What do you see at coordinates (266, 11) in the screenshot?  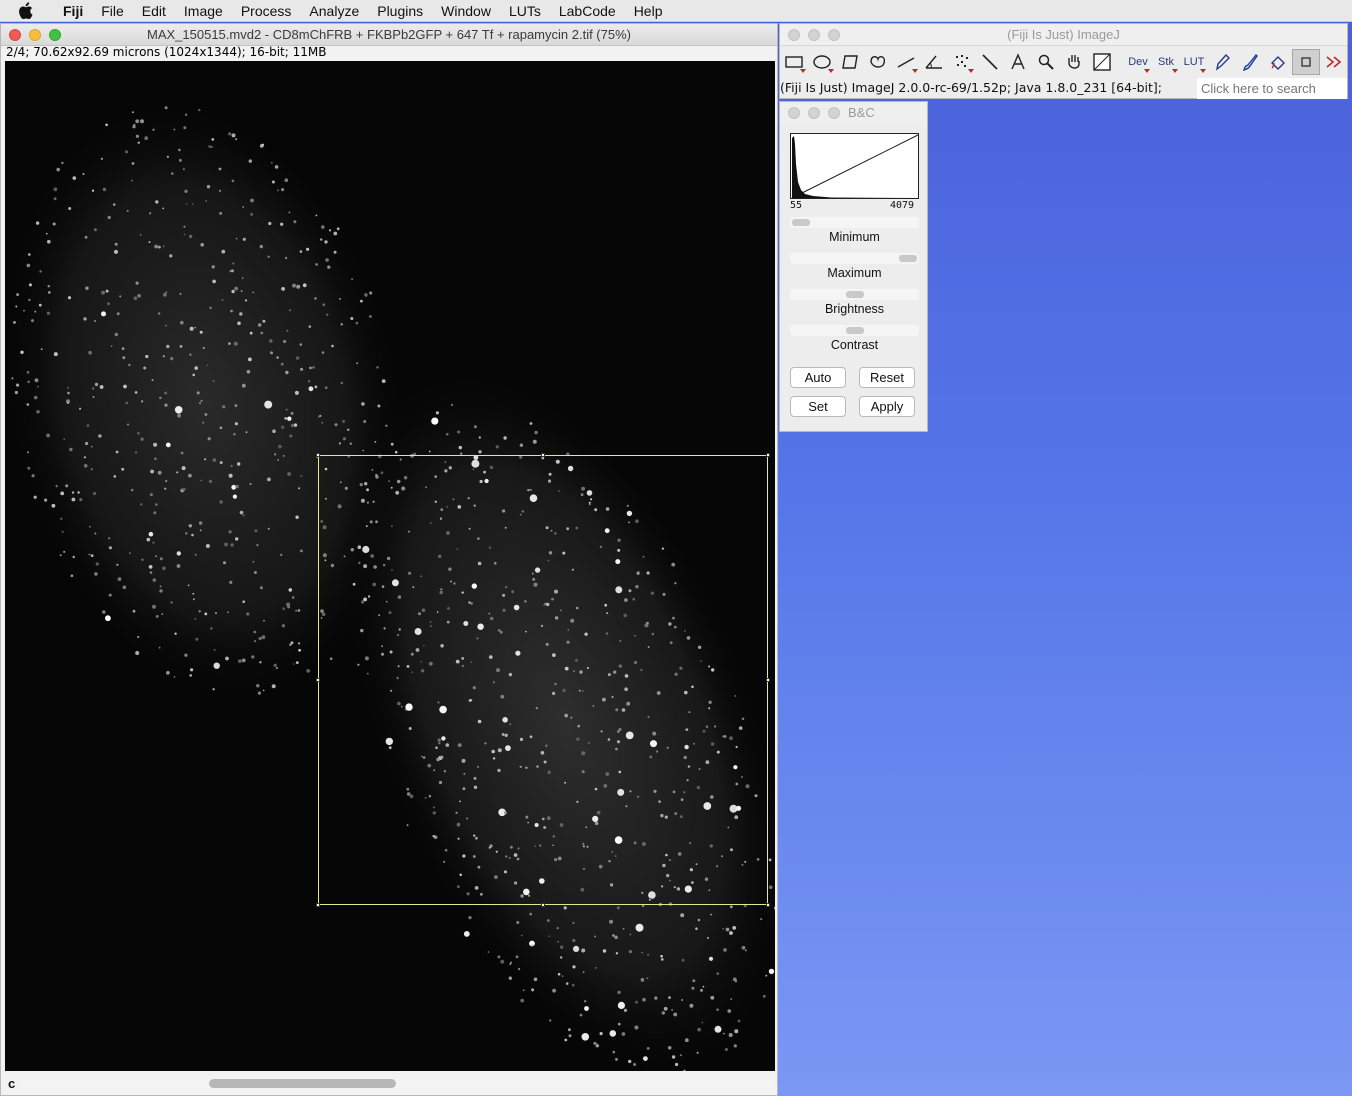 I see `menu-process: Process` at bounding box center [266, 11].